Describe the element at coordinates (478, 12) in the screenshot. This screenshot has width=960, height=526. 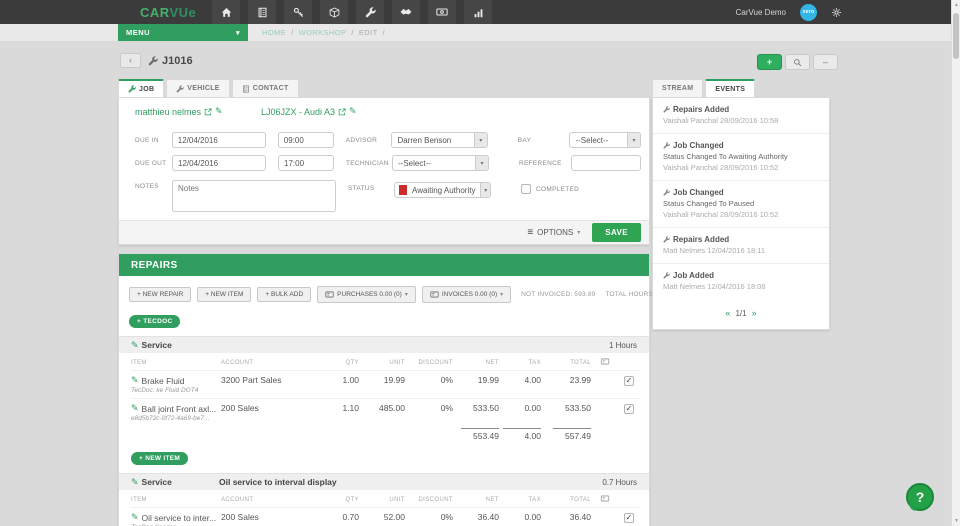
I see `reports-chart-icon` at that location.